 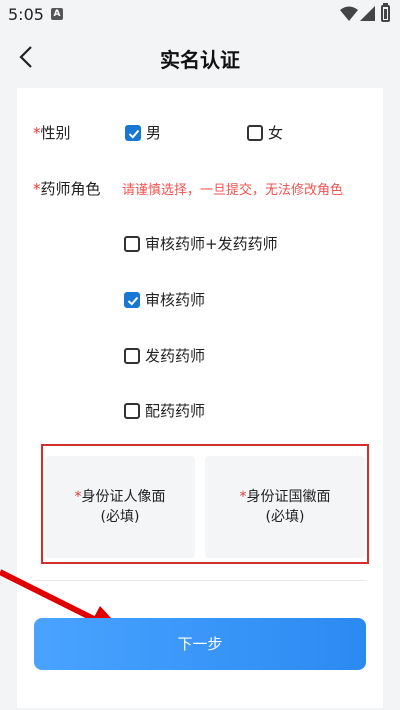 I want to click on role-label: *药师角色, so click(x=67, y=189).